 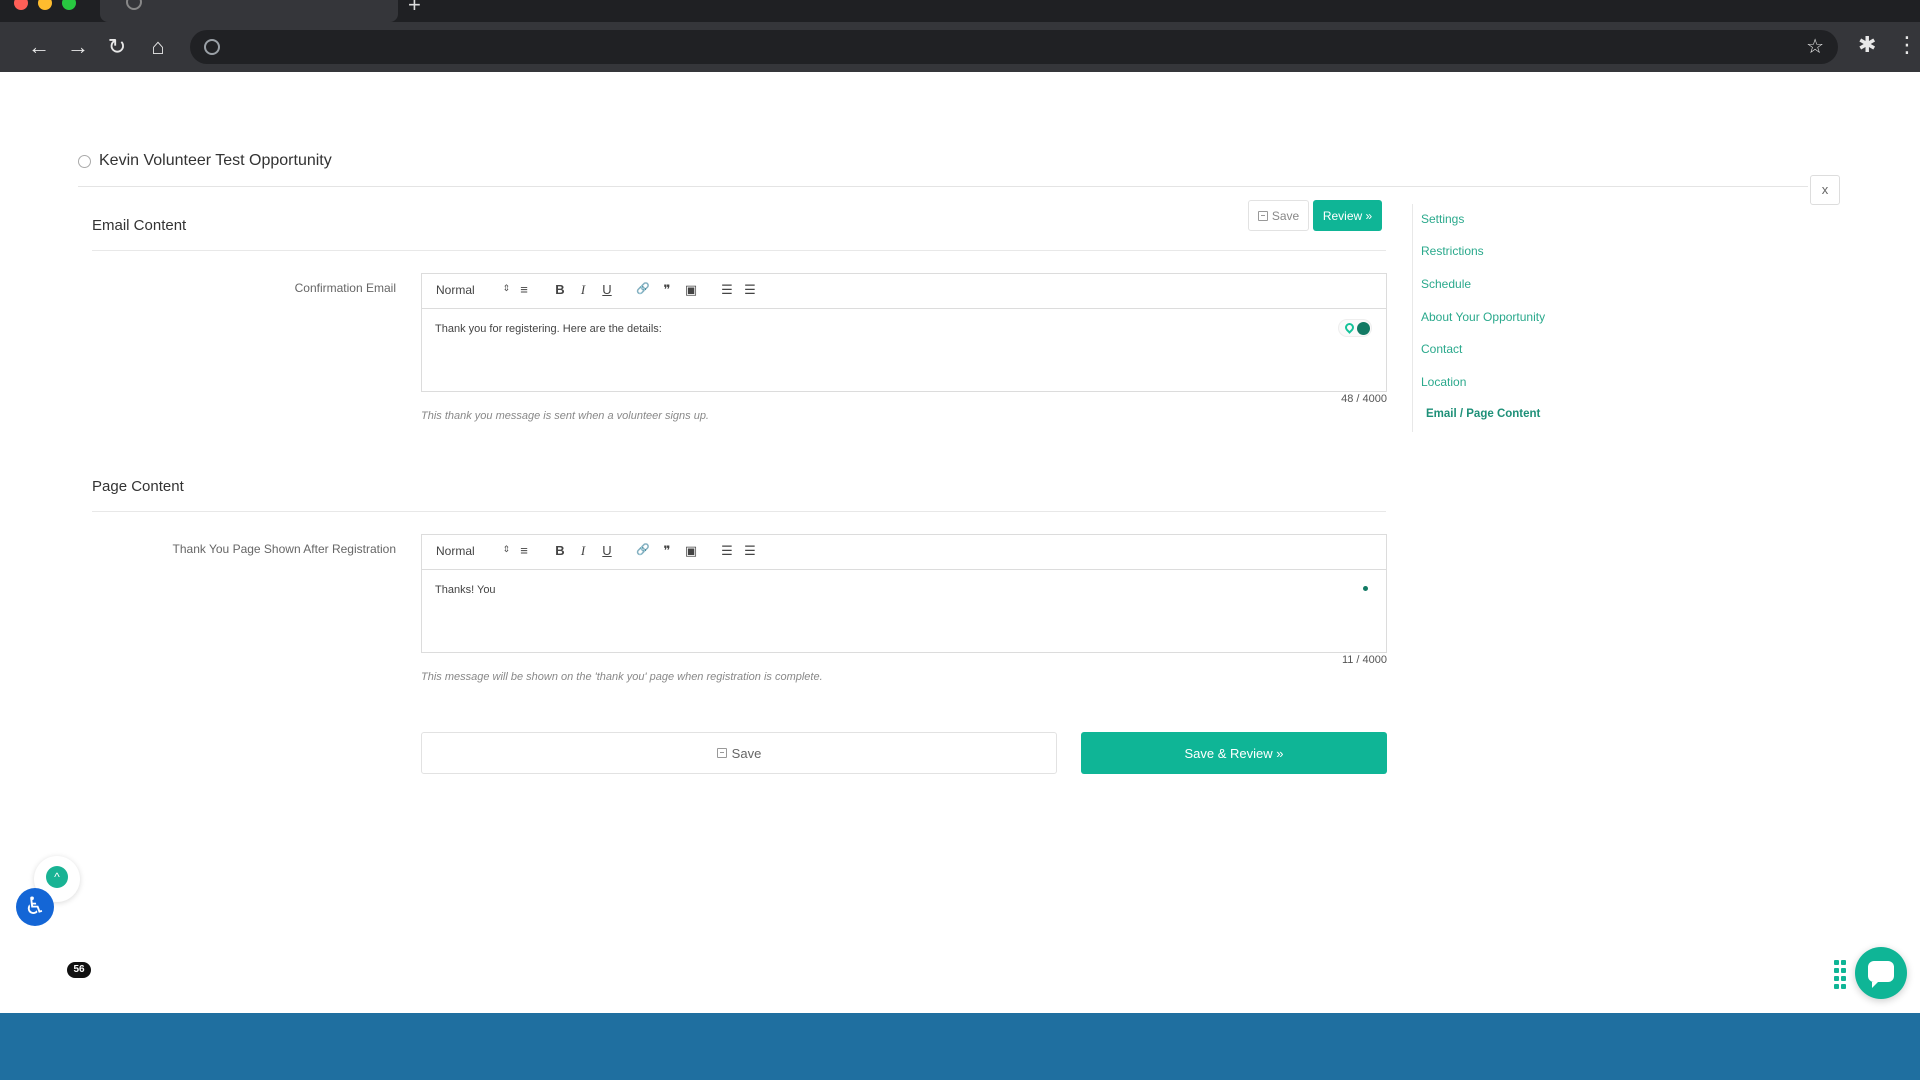 What do you see at coordinates (465, 590) in the screenshot?
I see `editor-text: Thanks! You` at bounding box center [465, 590].